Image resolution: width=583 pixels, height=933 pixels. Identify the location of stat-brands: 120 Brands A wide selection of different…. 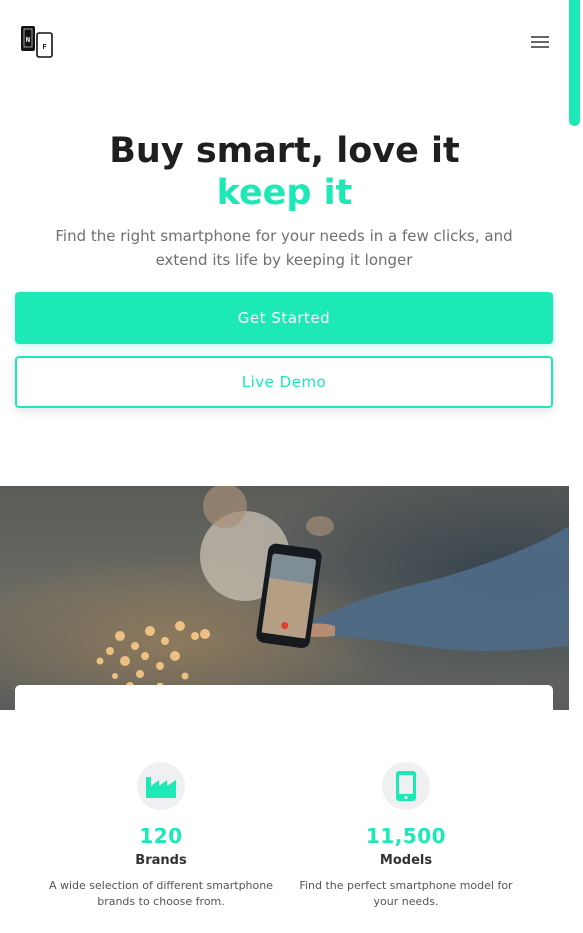
(161, 836).